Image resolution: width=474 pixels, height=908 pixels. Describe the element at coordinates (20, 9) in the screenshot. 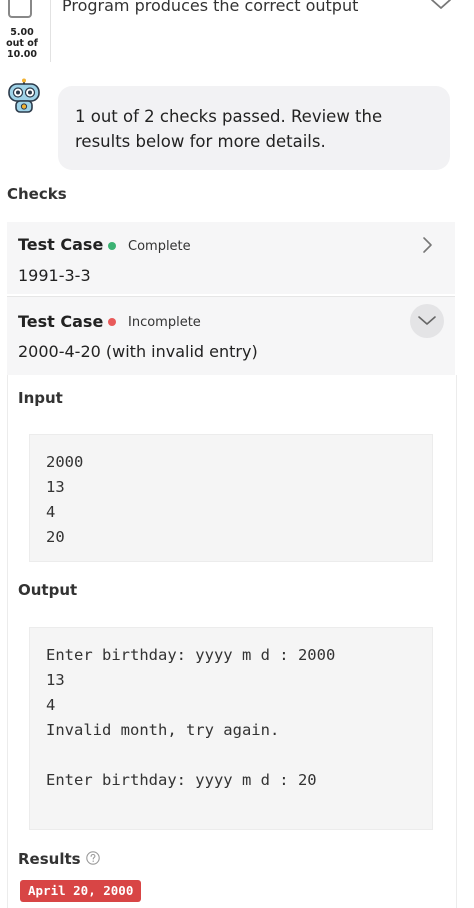

I see `rubric-checkbox` at that location.